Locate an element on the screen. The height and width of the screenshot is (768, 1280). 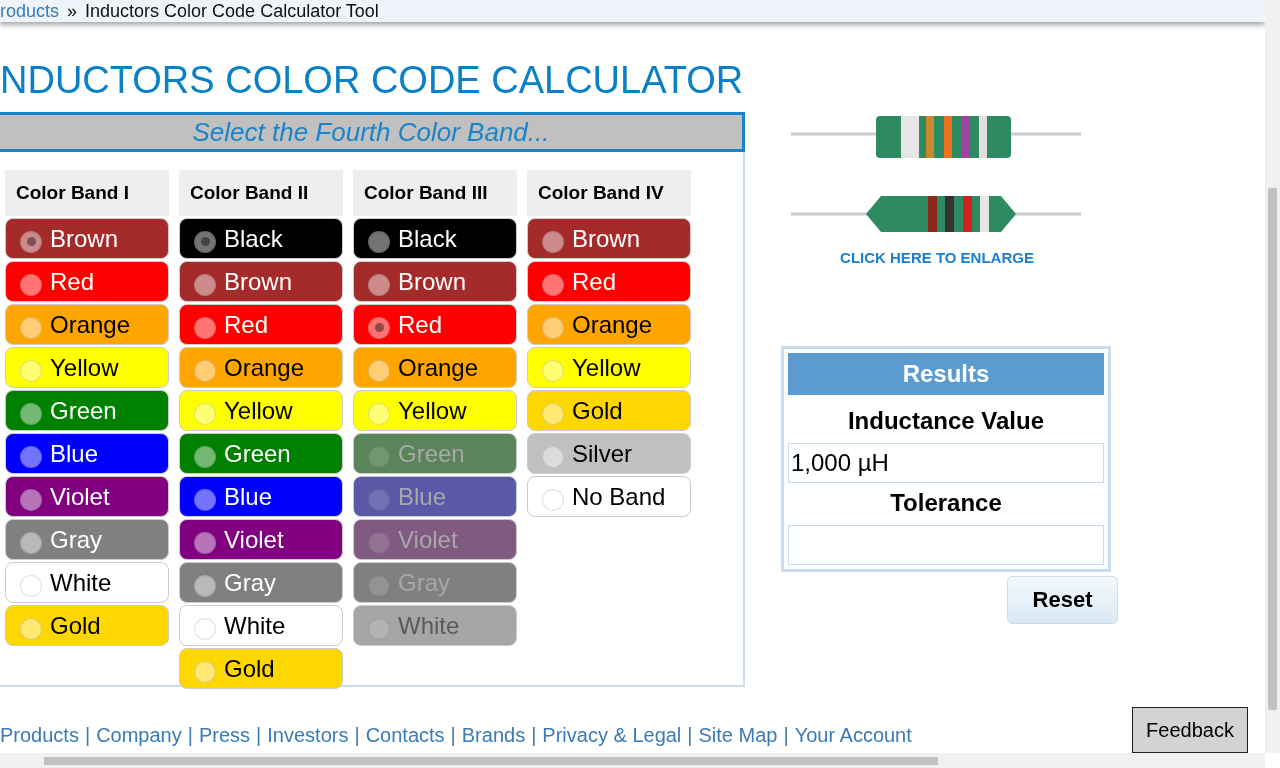
field-label: Tolerance is located at coordinates (946, 503).